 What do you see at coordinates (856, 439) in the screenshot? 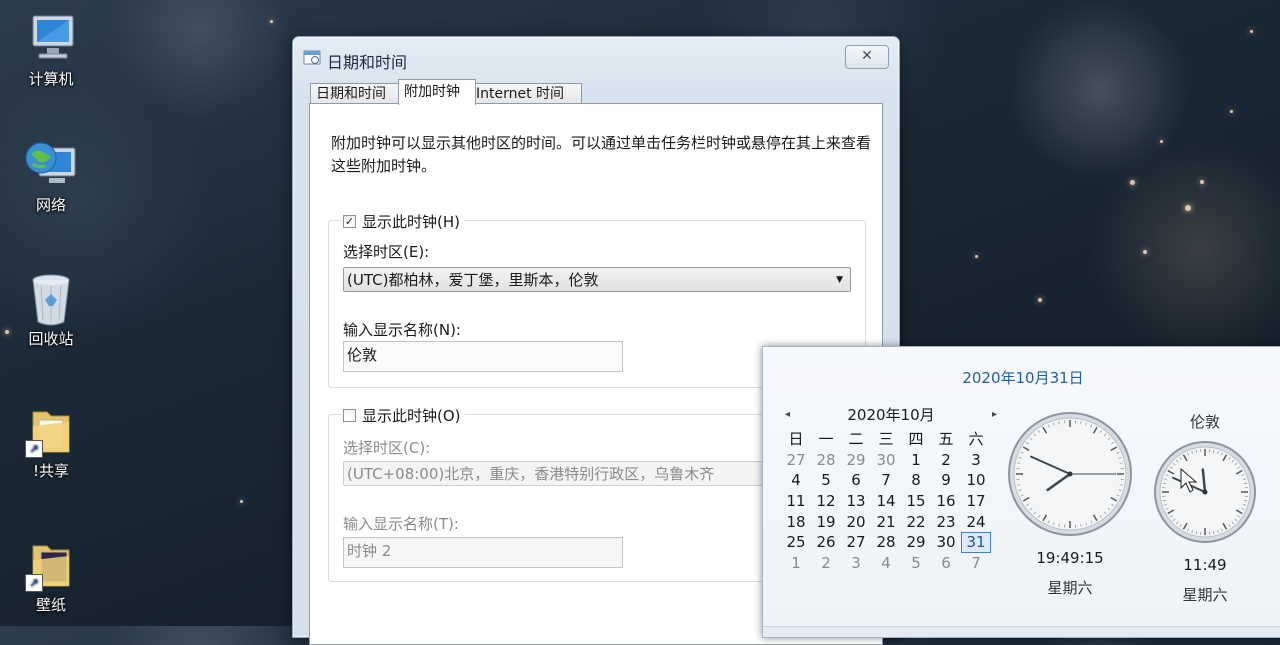
I see `weekday-label: 二` at bounding box center [856, 439].